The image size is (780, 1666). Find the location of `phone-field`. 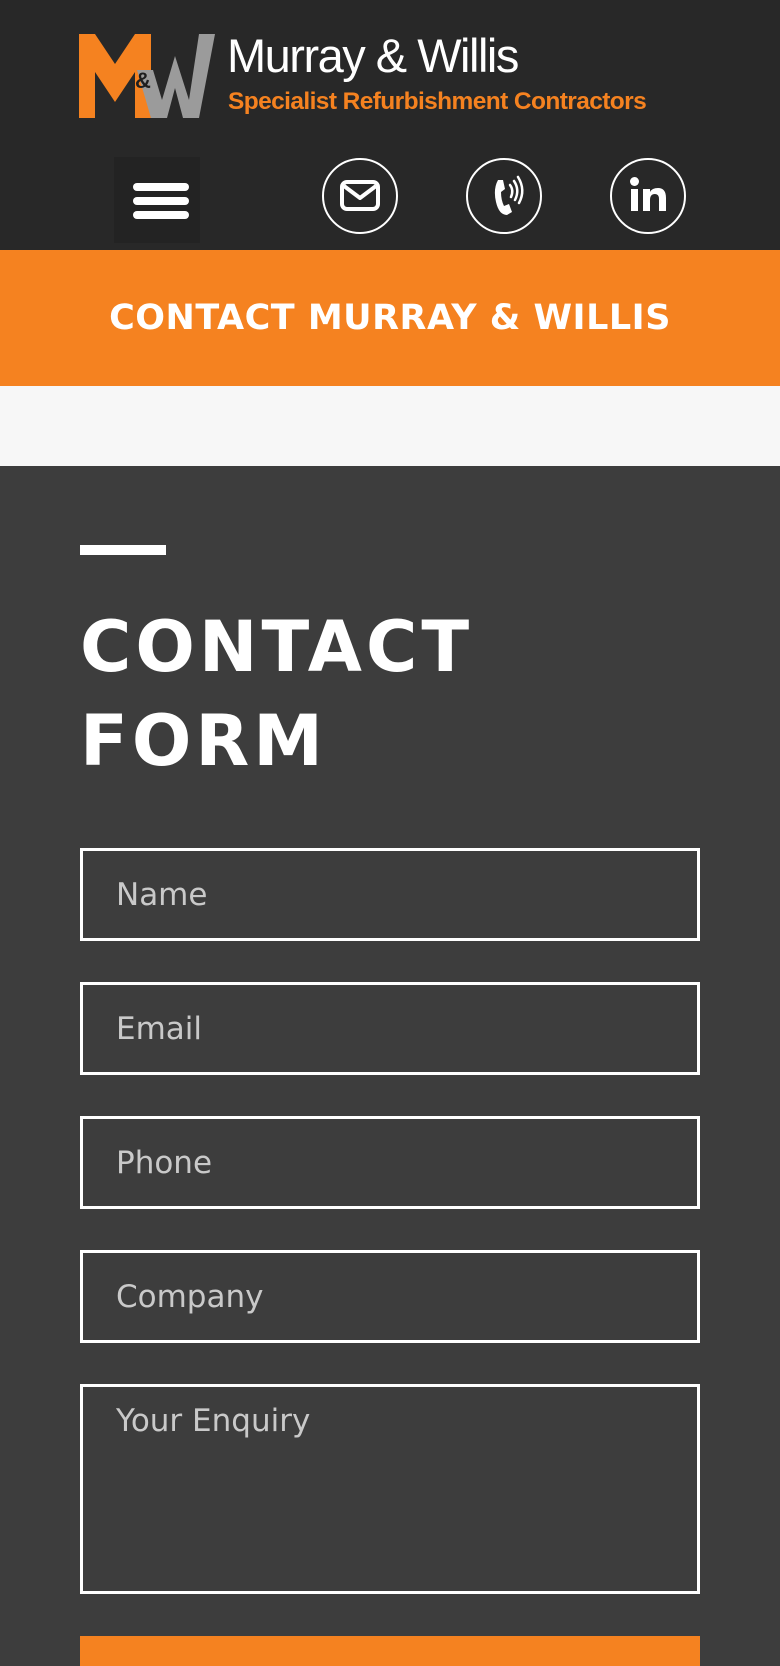

phone-field is located at coordinates (390, 1162).